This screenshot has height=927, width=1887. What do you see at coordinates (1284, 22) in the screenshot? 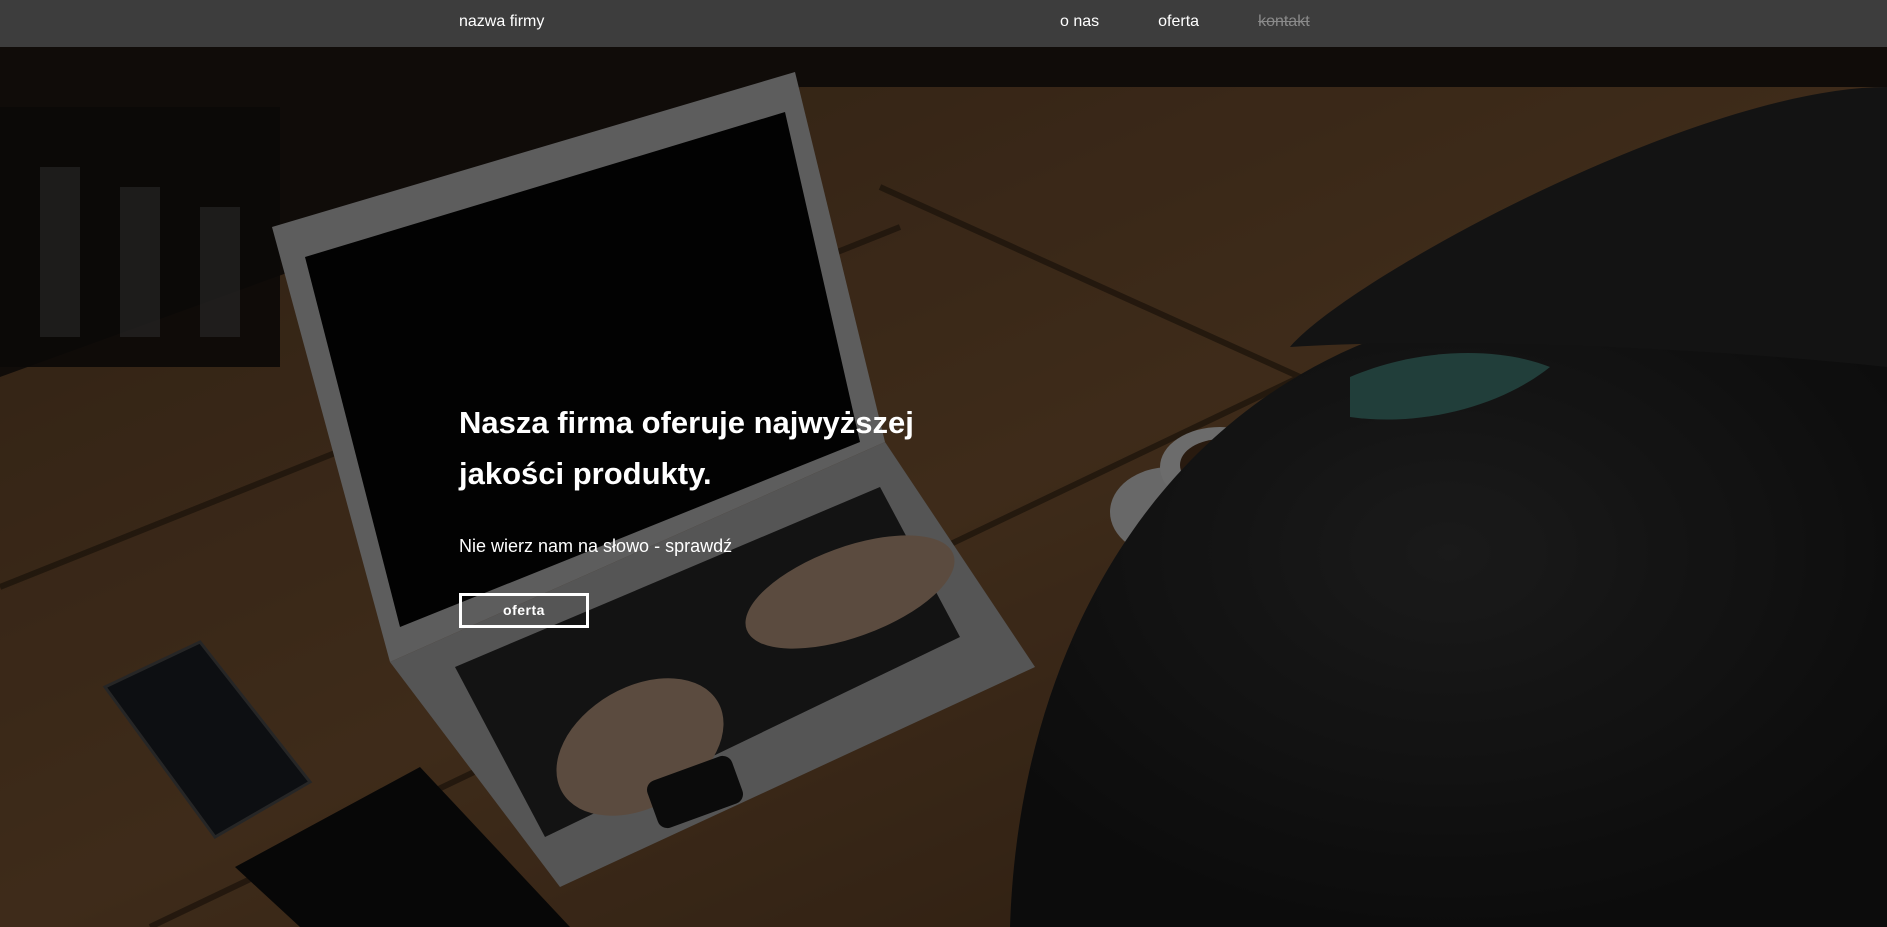
I see `nav-link-kontakt: kontakt` at bounding box center [1284, 22].